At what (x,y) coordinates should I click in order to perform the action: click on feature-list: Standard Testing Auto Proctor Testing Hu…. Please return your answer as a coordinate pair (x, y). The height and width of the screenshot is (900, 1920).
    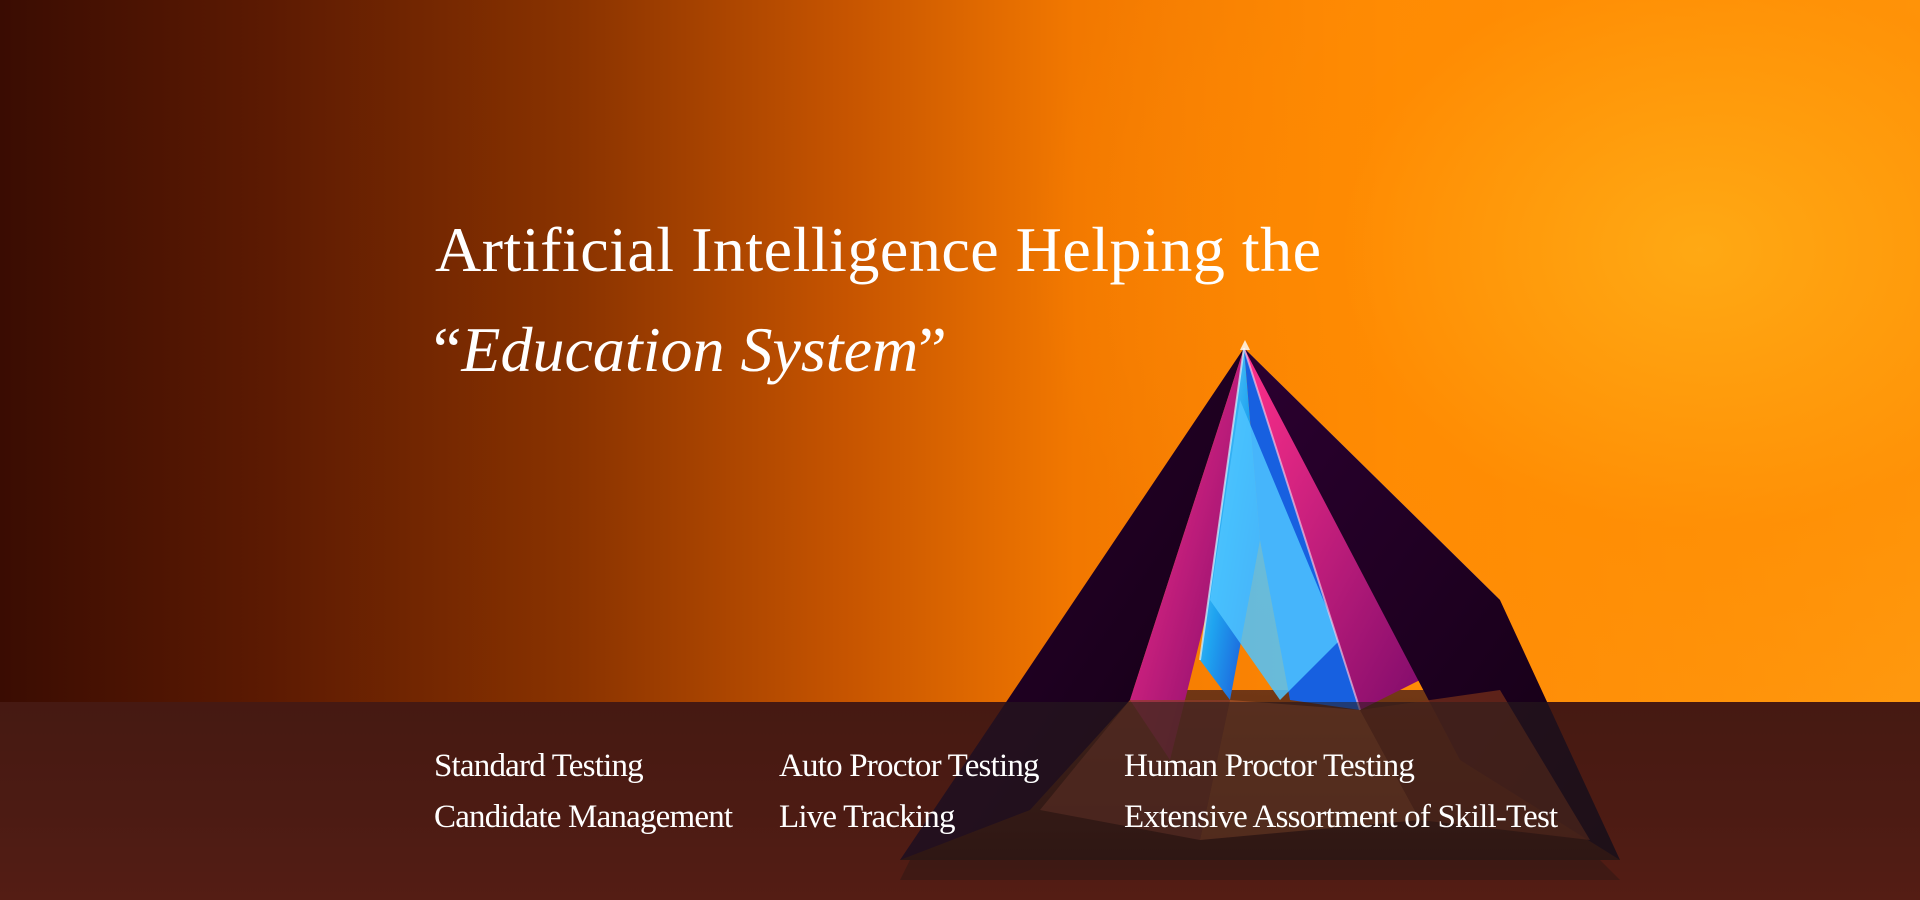
    Looking at the image, I should click on (996, 792).